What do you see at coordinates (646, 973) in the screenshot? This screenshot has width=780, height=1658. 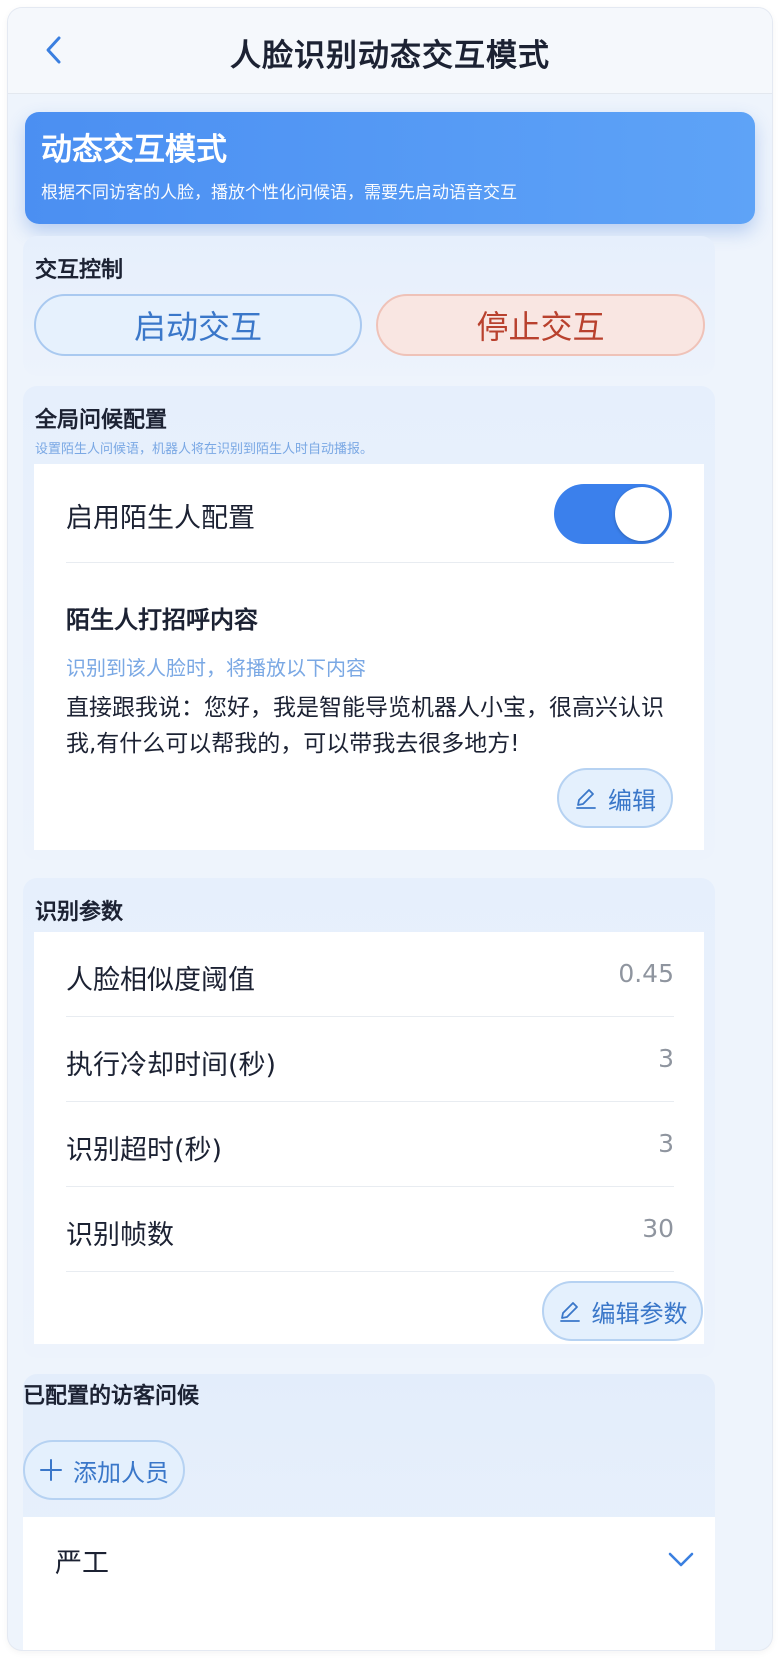 I see `param-value: 0.45` at bounding box center [646, 973].